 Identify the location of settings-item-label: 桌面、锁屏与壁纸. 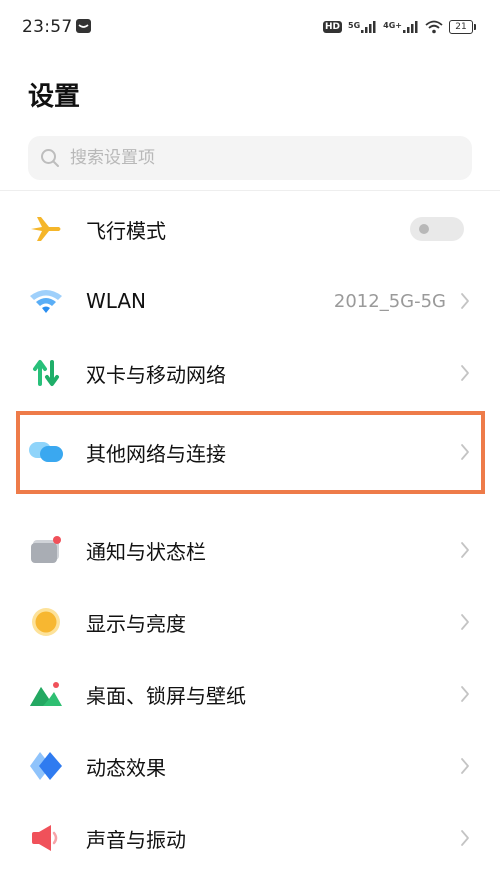
(166, 695).